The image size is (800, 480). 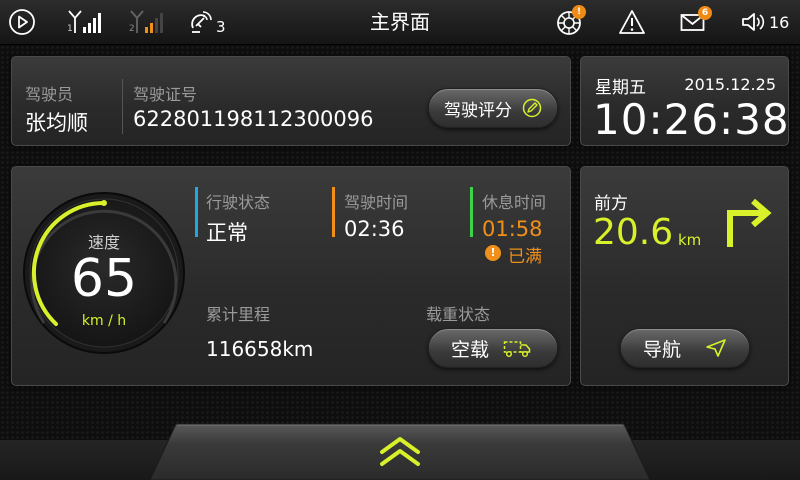 What do you see at coordinates (471, 212) in the screenshot?
I see `rest-time-bar` at bounding box center [471, 212].